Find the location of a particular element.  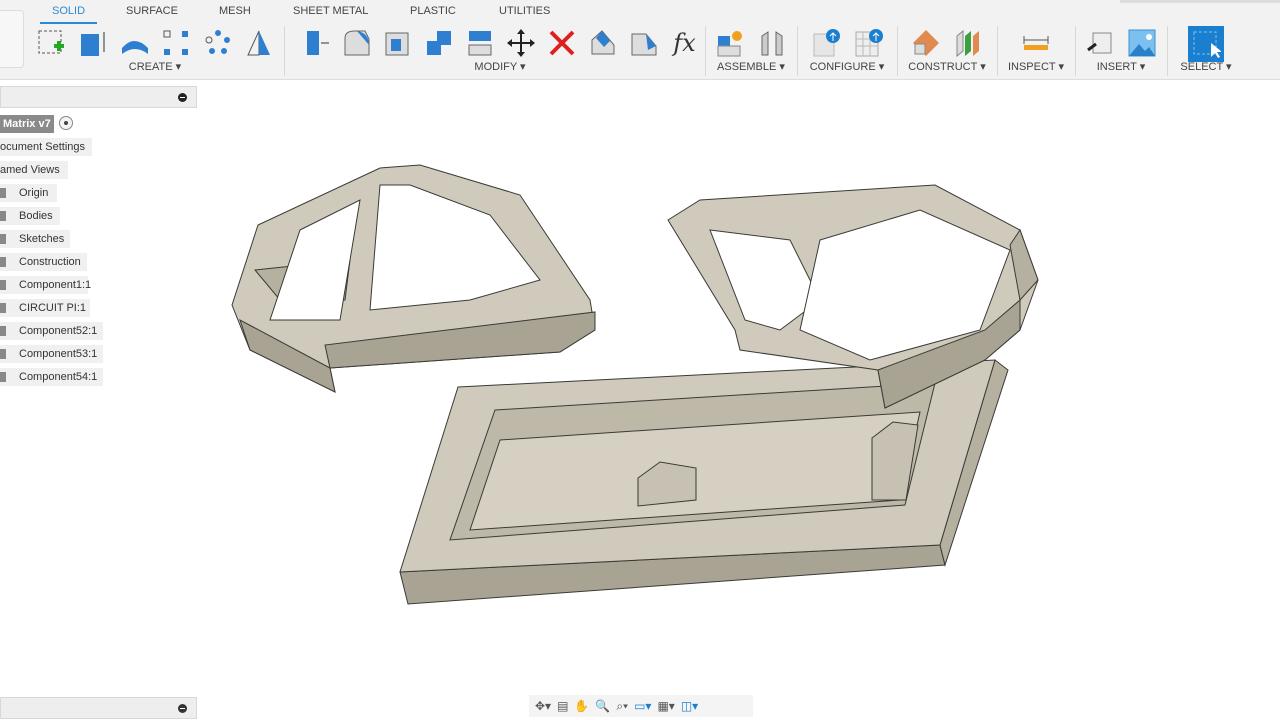

left-keyboard-half is located at coordinates (413, 278).